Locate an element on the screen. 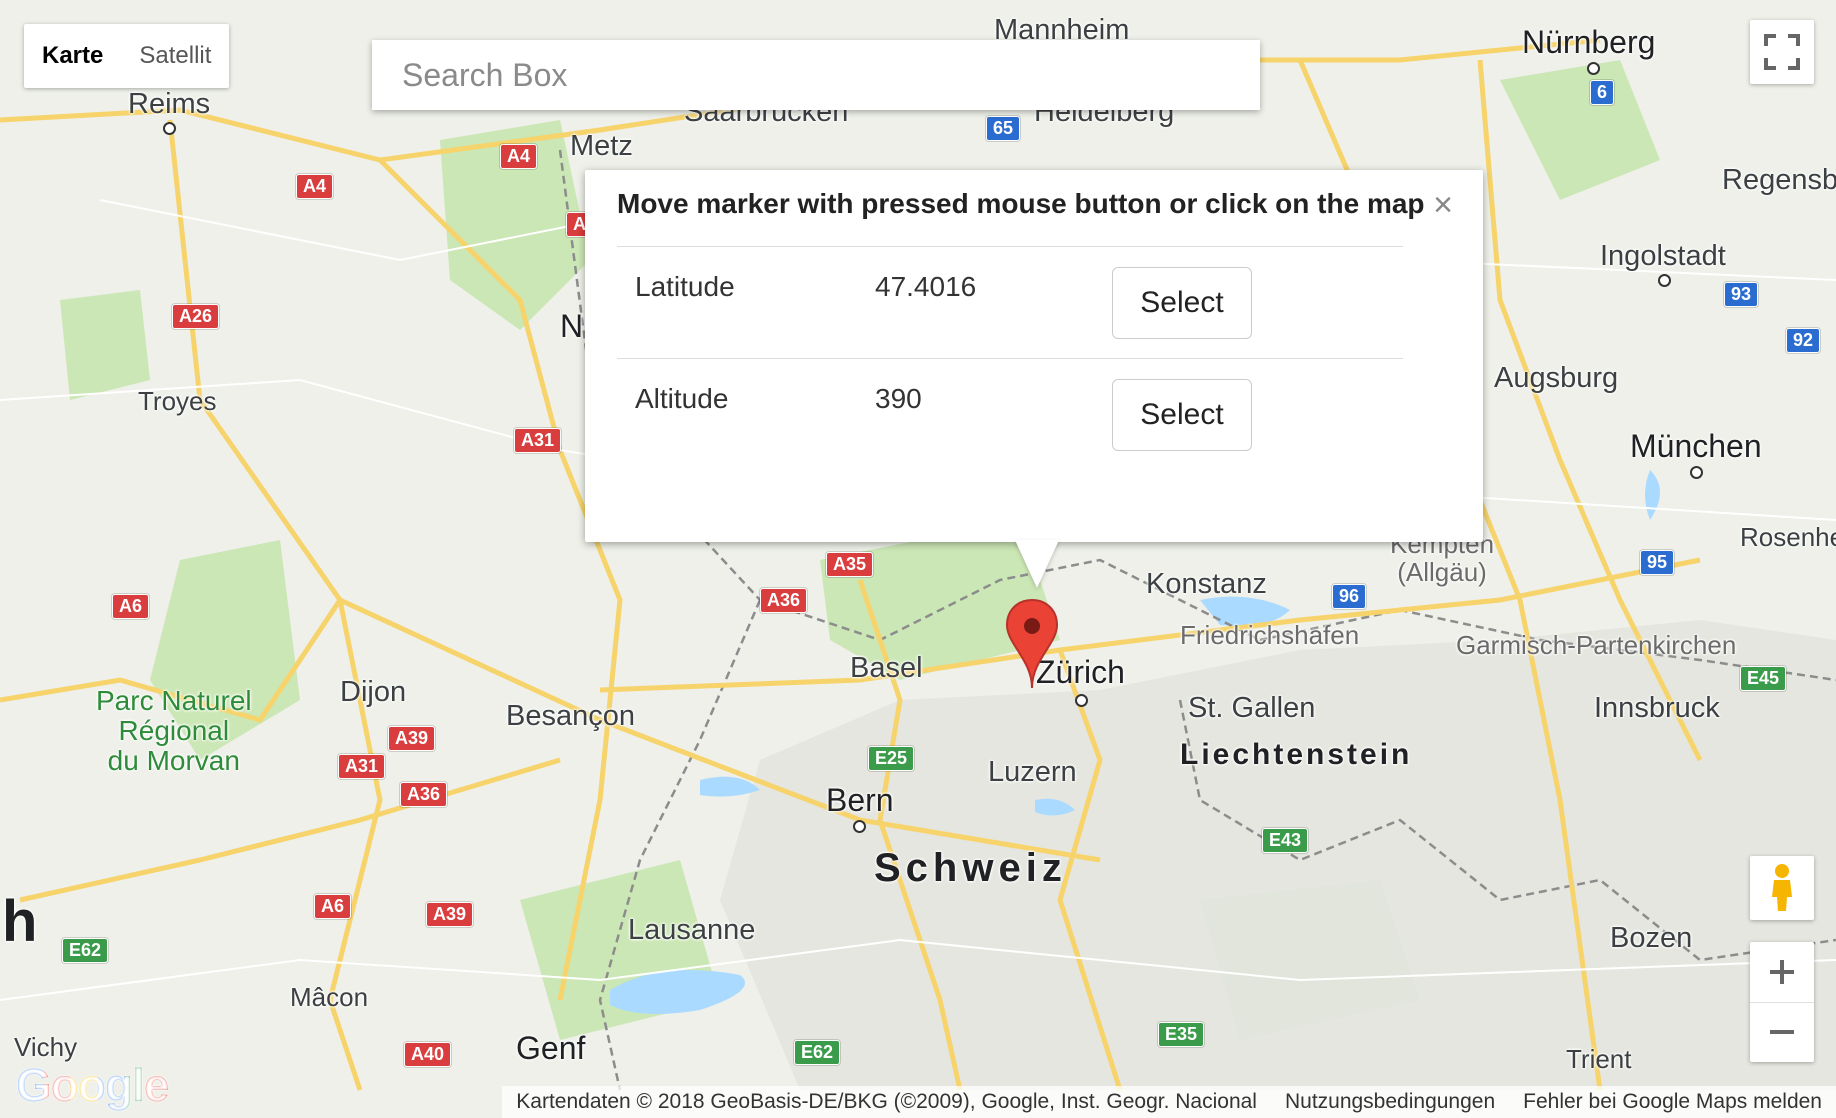 The width and height of the screenshot is (1836, 1118). place-bozen: Bozen is located at coordinates (1651, 938).